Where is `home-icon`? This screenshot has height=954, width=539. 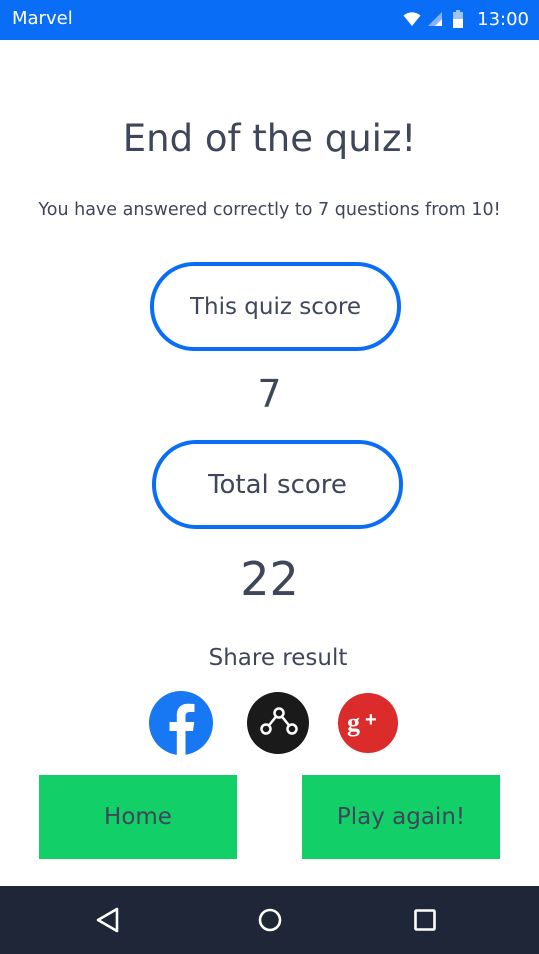 home-icon is located at coordinates (270, 920).